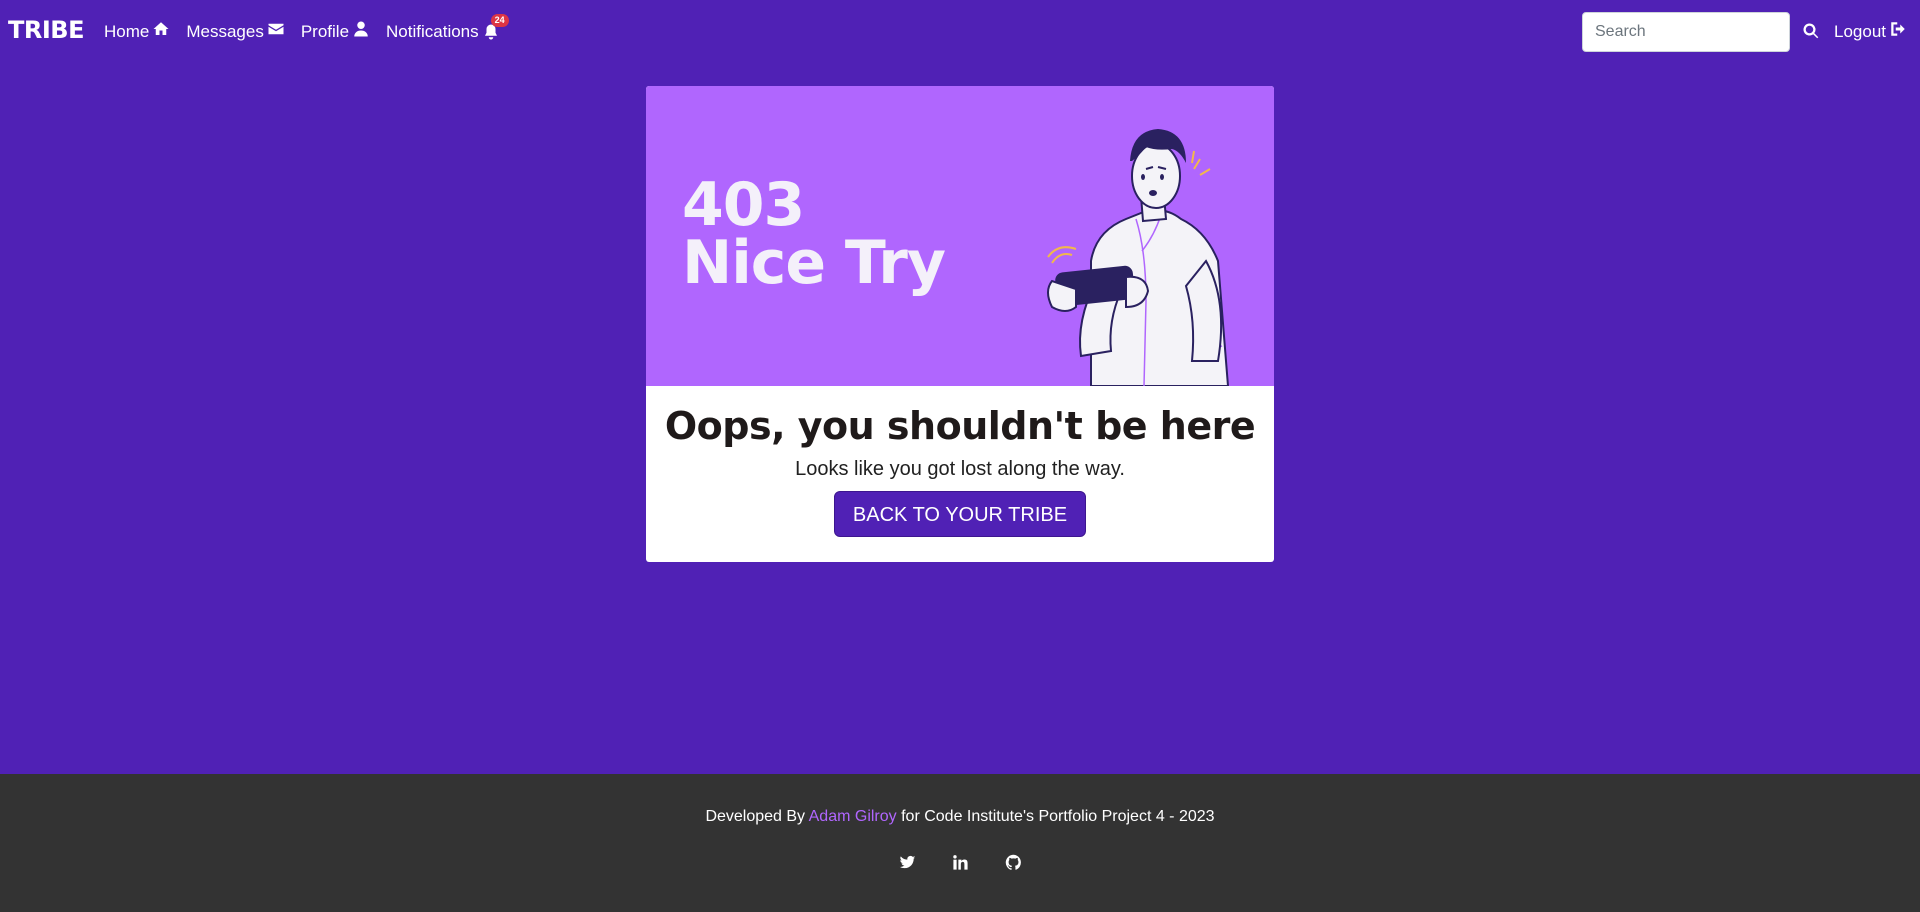 The height and width of the screenshot is (912, 1920). What do you see at coordinates (1013, 862) in the screenshot?
I see `github-icon` at bounding box center [1013, 862].